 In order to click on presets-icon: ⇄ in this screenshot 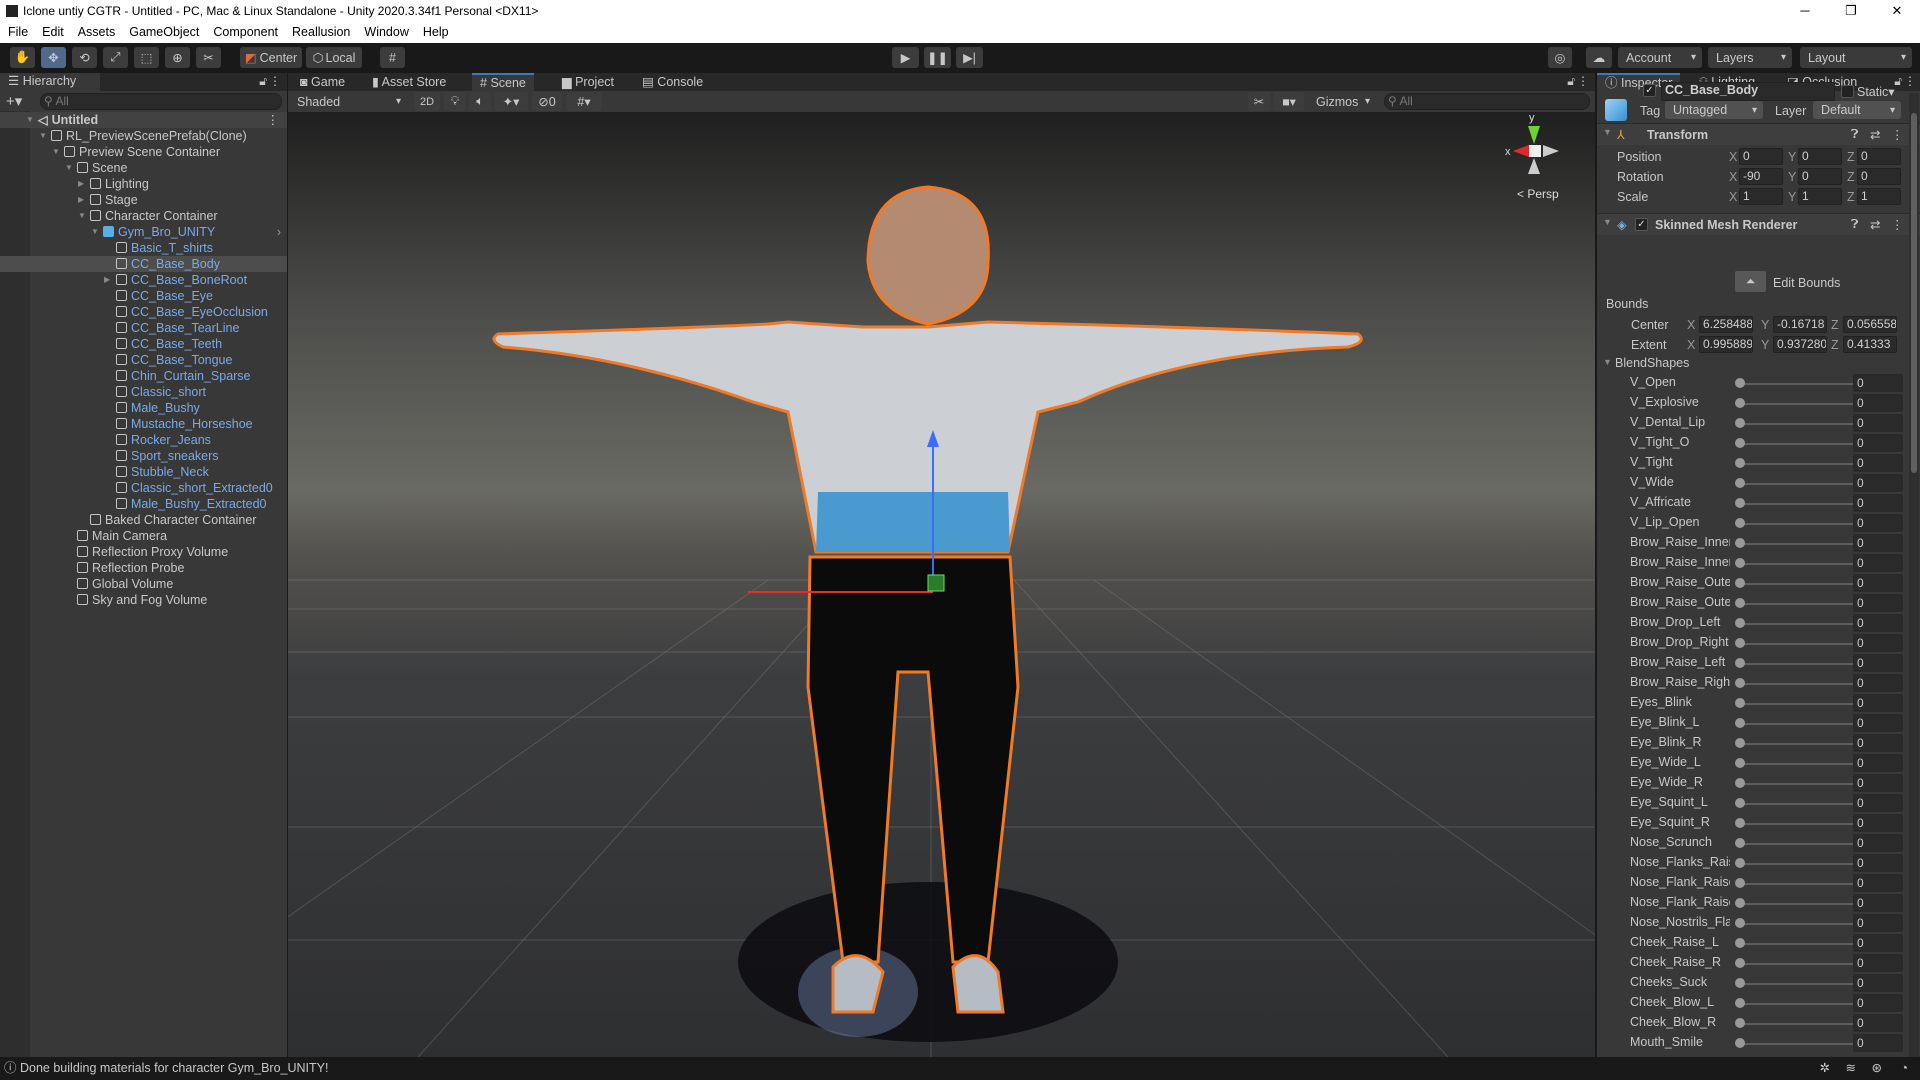, I will do `click(1875, 224)`.